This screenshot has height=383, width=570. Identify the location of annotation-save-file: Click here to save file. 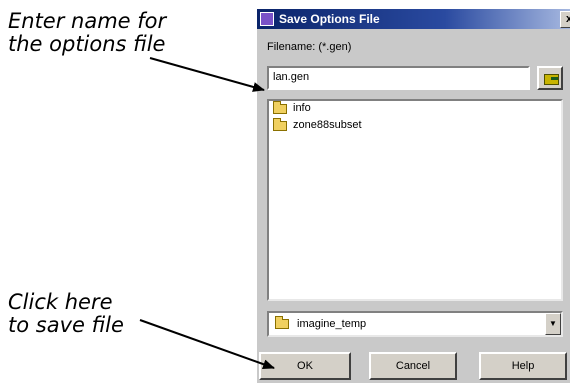
(66, 314).